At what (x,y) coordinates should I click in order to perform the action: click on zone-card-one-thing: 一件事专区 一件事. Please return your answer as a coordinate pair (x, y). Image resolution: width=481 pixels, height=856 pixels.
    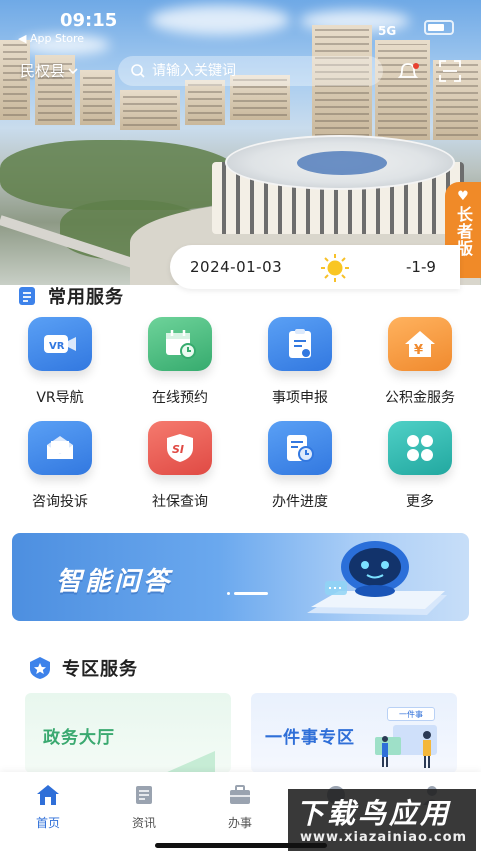
    Looking at the image, I should click on (354, 733).